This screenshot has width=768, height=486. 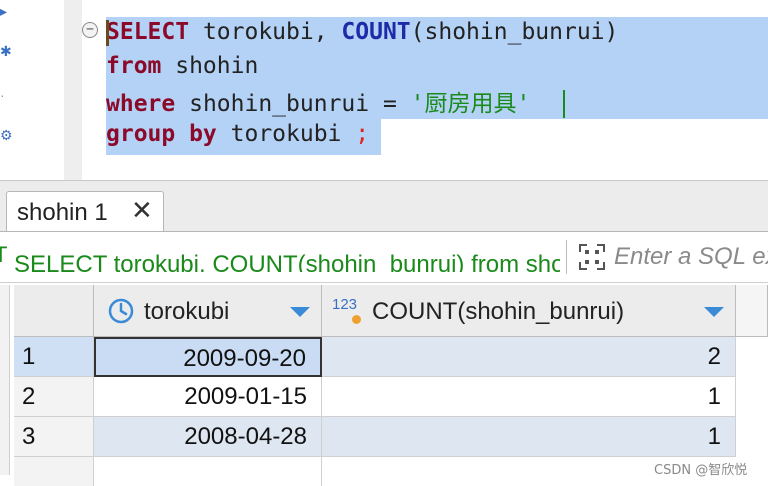 What do you see at coordinates (6, 135) in the screenshot?
I see `toolbar-icon: ⚙` at bounding box center [6, 135].